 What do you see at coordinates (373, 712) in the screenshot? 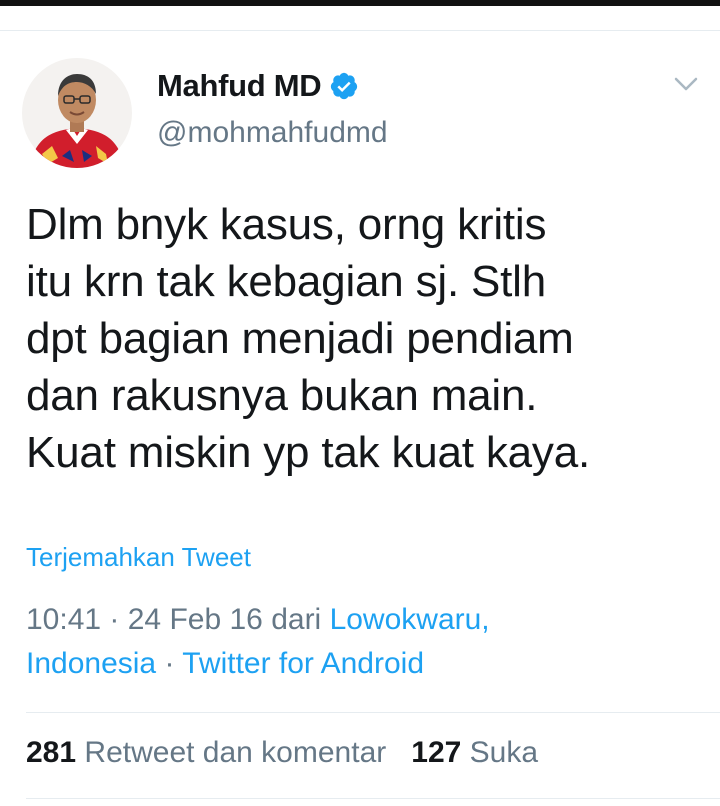
I see `stats-top-divider` at bounding box center [373, 712].